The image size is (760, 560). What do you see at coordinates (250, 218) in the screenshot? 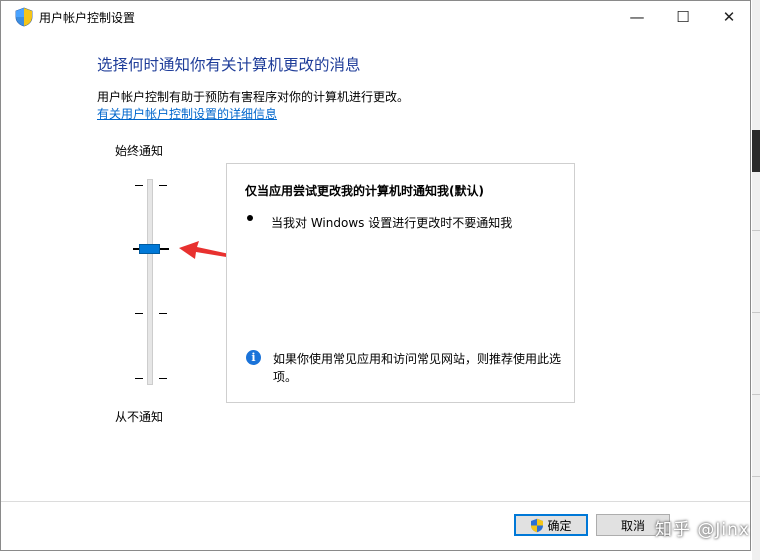
I see `bullet-icon` at bounding box center [250, 218].